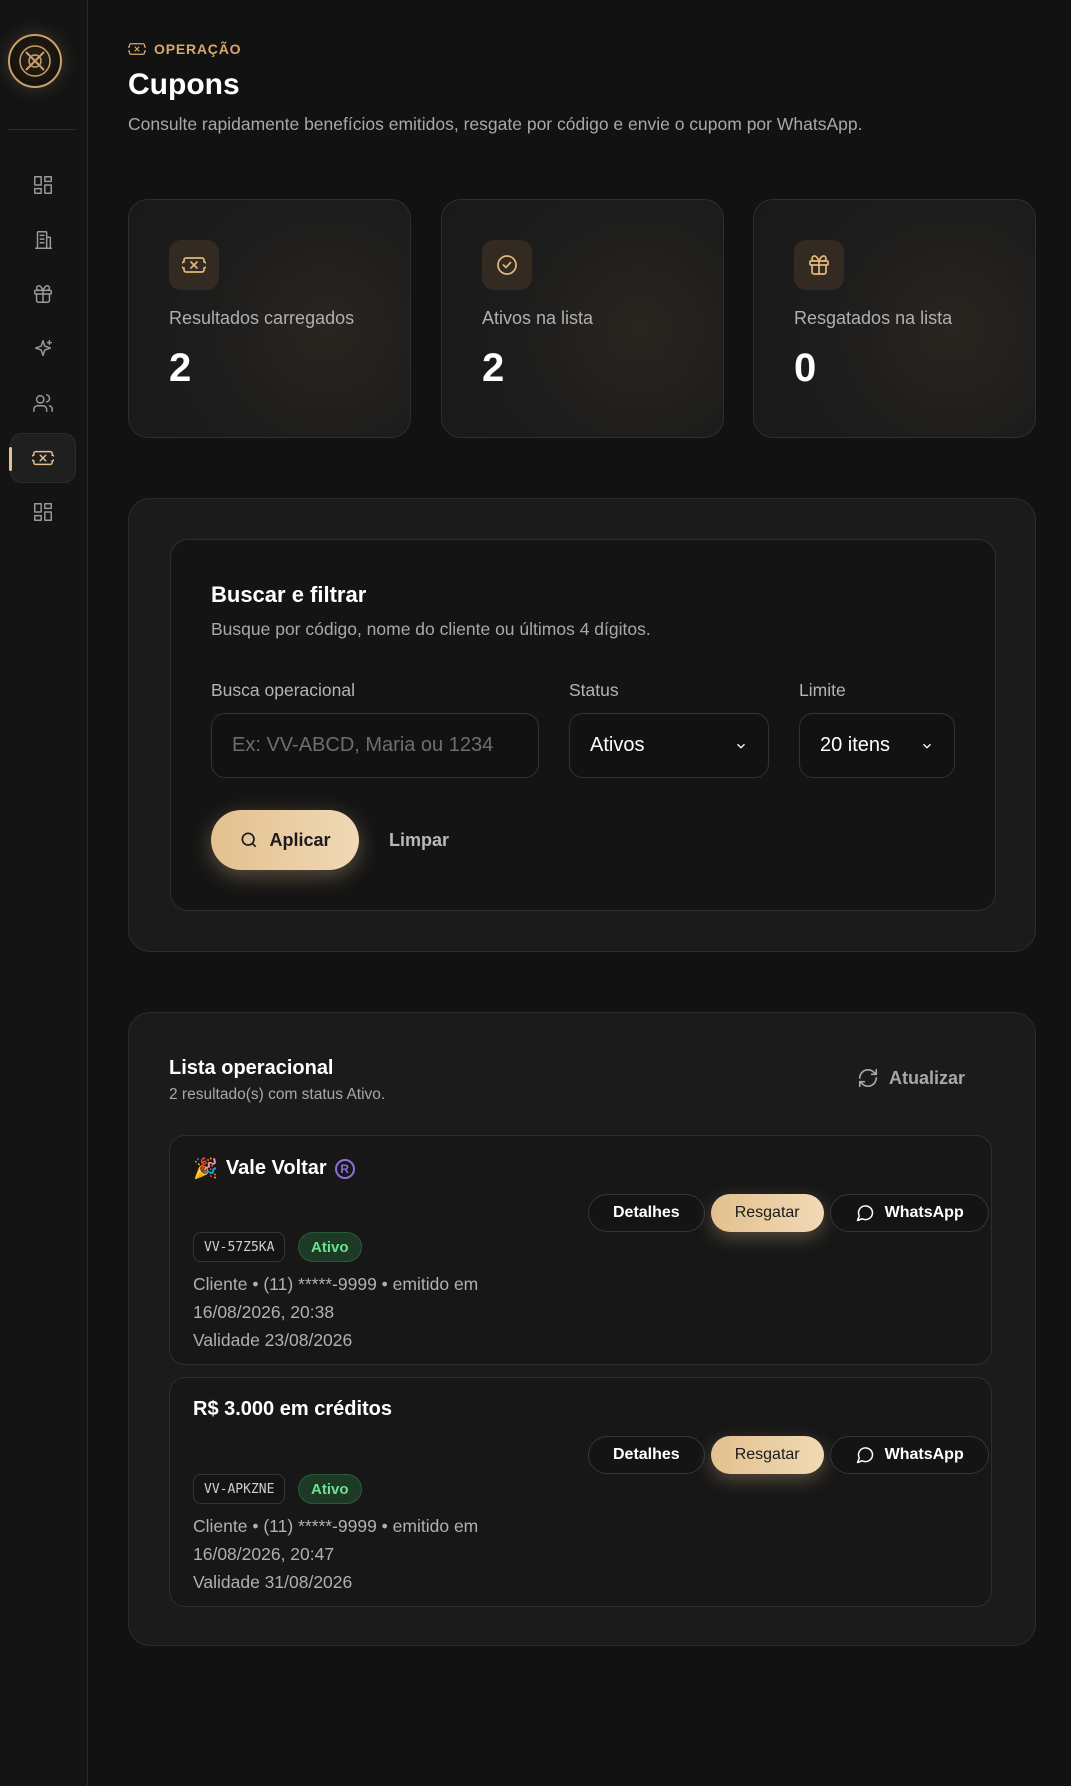 The width and height of the screenshot is (1071, 1786). I want to click on coupon-title: 🎉 Vale Voltar R, so click(274, 1168).